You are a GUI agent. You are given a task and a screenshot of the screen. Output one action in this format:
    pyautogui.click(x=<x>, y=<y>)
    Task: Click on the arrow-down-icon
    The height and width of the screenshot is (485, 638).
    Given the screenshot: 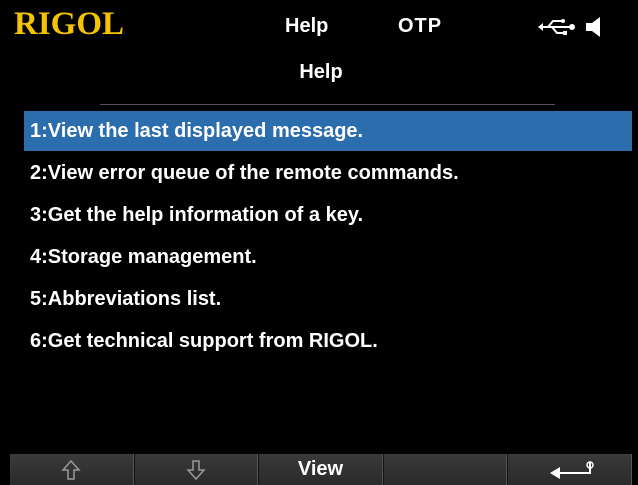 What is the action you would take?
    pyautogui.click(x=196, y=470)
    